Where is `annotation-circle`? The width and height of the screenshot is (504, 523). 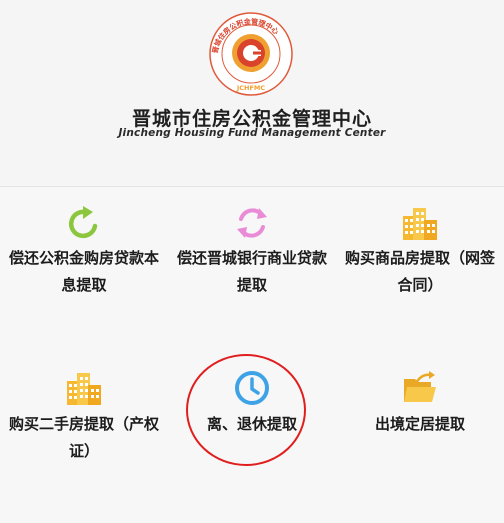 annotation-circle is located at coordinates (246, 410).